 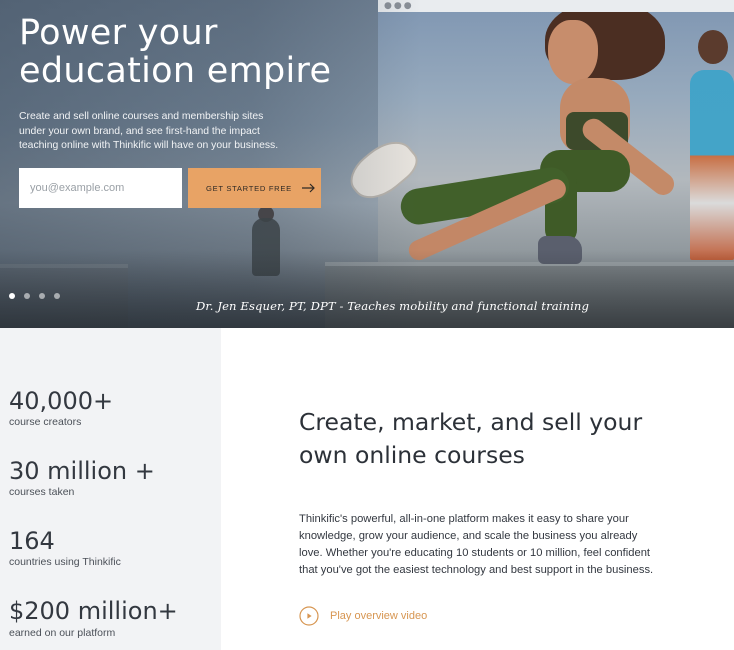 What do you see at coordinates (93, 611) in the screenshot?
I see `stat-value: $200 million+` at bounding box center [93, 611].